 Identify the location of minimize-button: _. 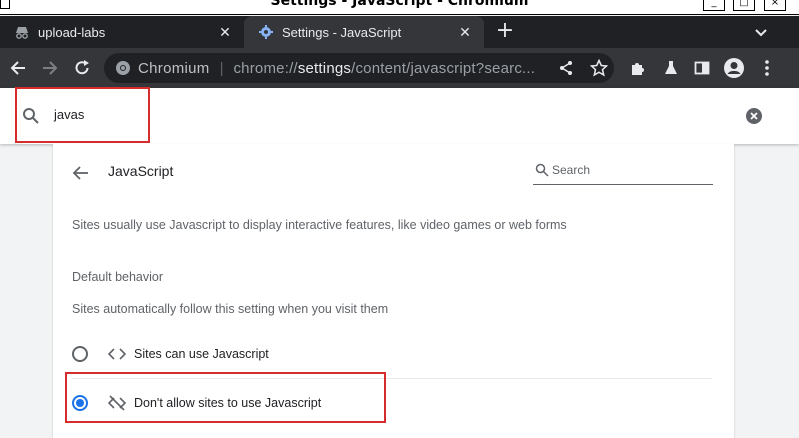
(714, 5).